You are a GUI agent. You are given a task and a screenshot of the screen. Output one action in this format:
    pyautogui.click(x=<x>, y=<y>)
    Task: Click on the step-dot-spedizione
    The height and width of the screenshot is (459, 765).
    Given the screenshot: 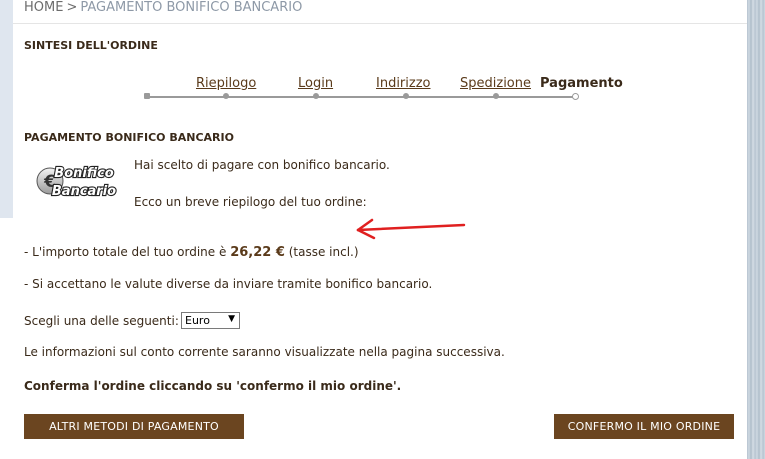 What is the action you would take?
    pyautogui.click(x=496, y=96)
    